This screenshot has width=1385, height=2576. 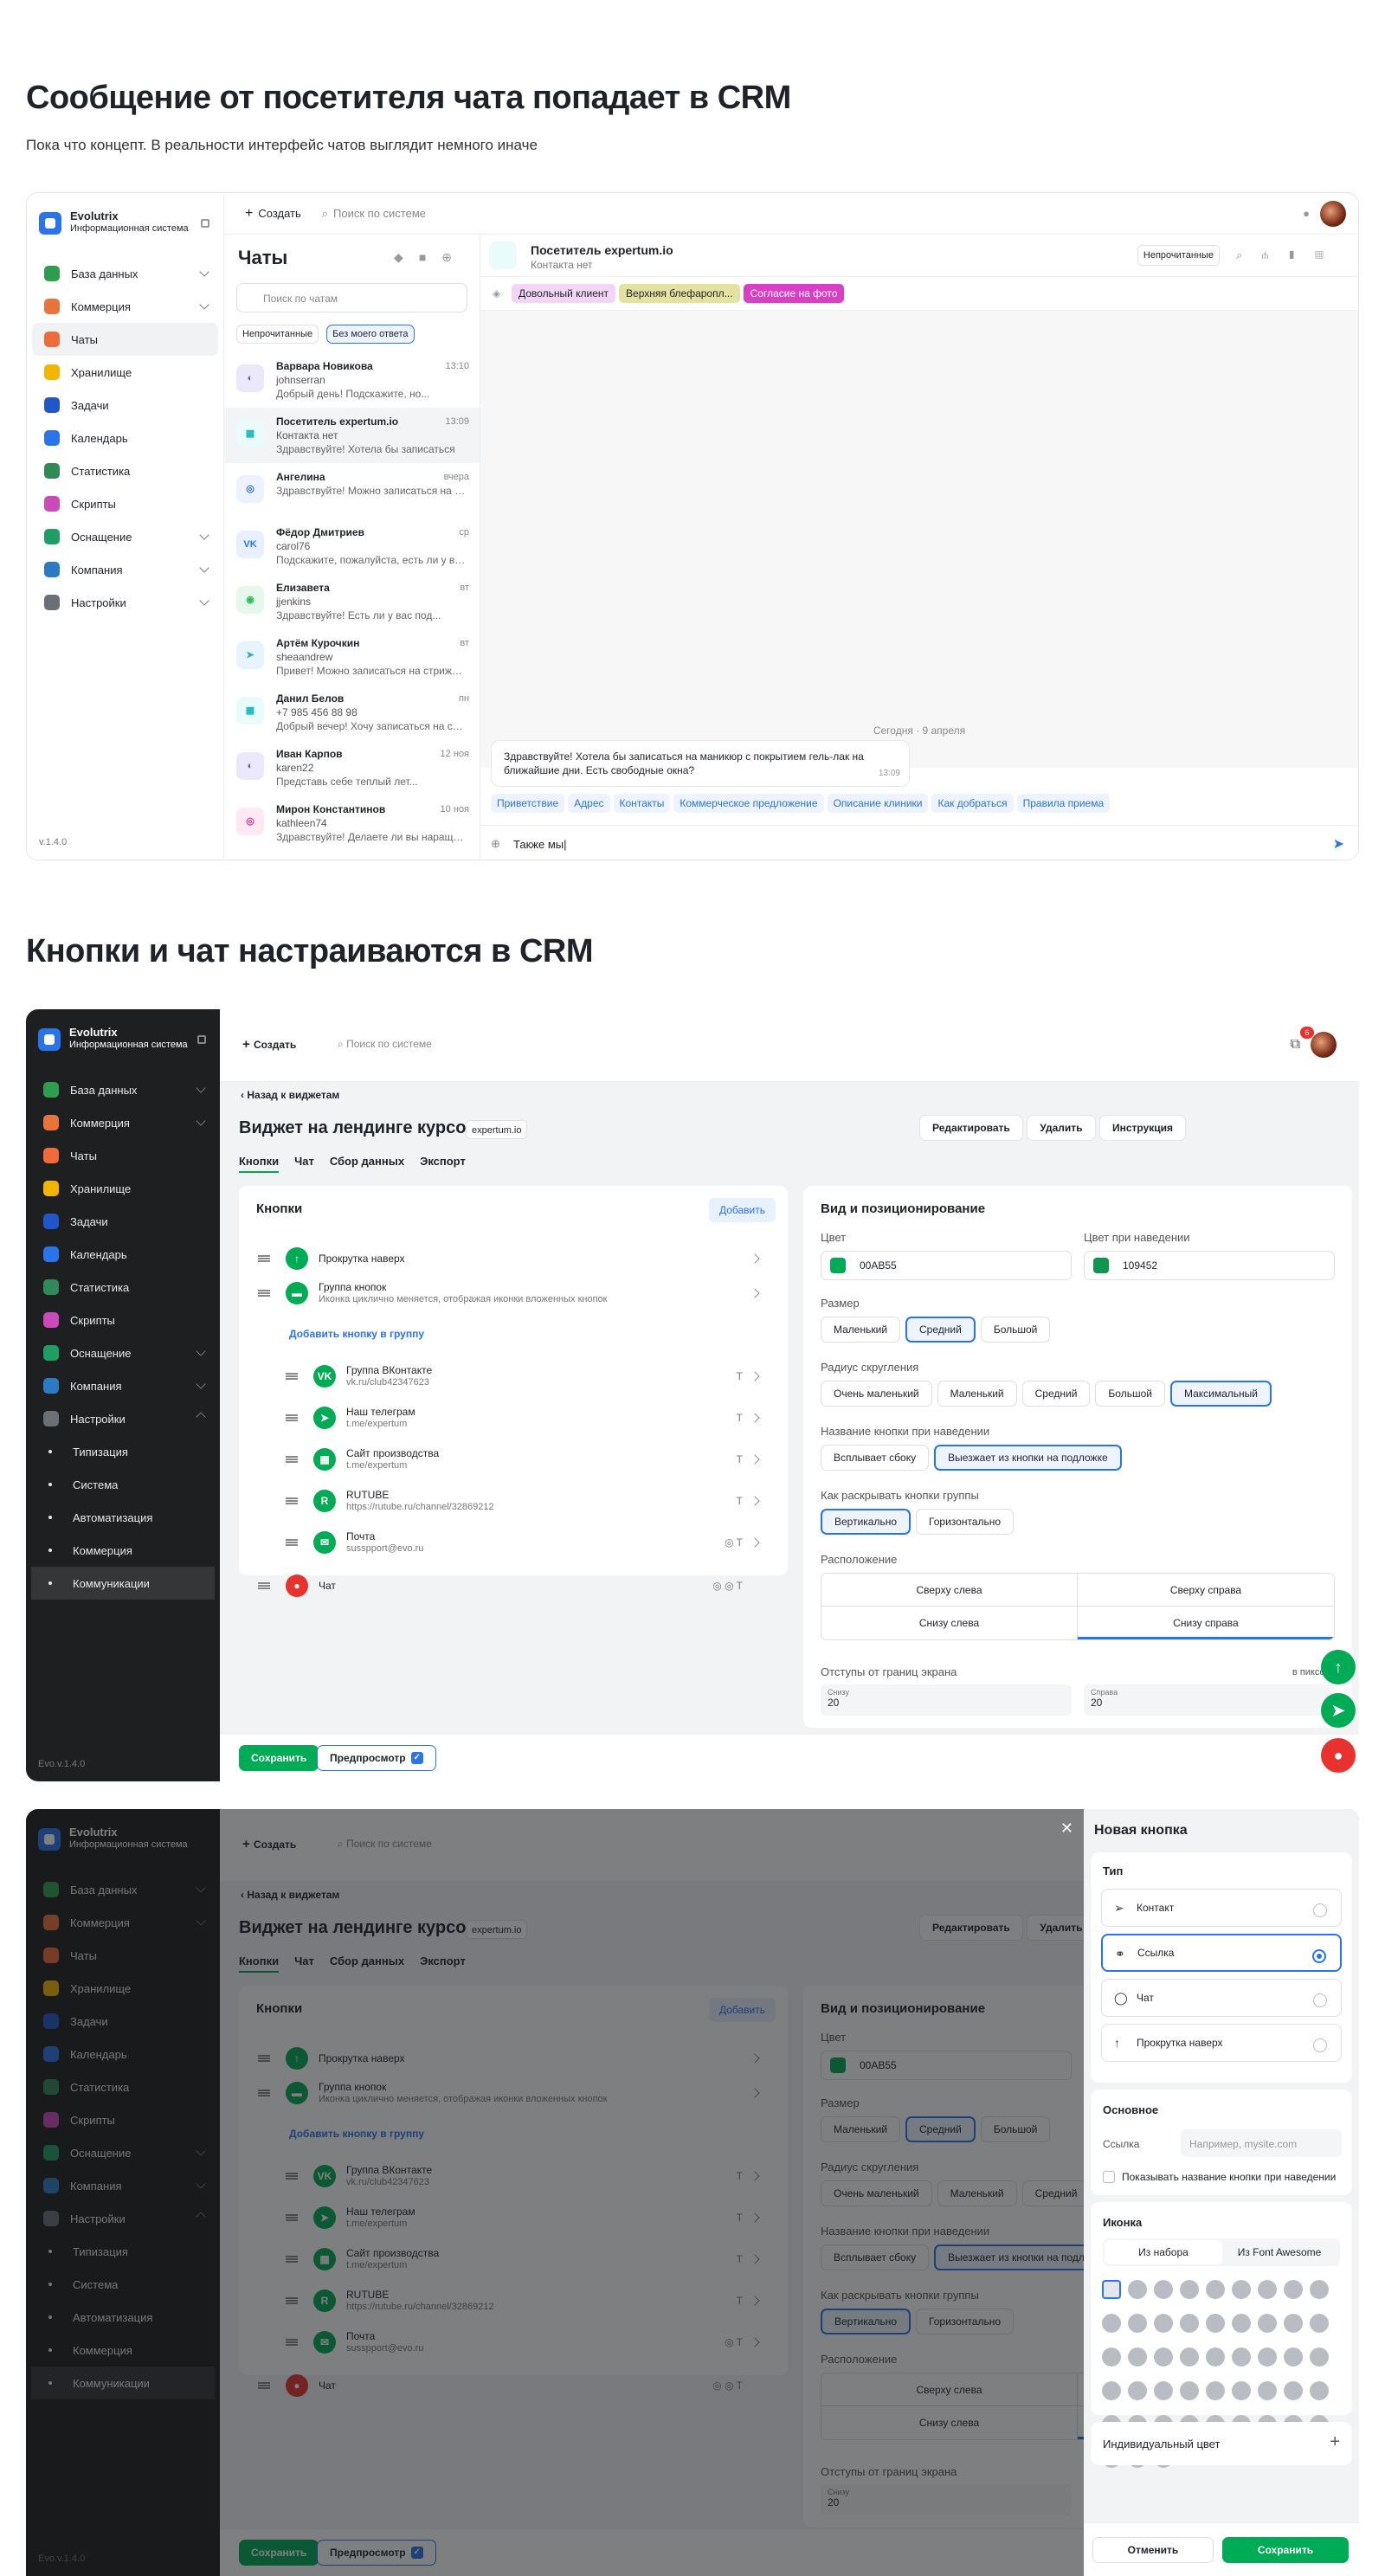 I want to click on edit-button: Редактировать, so click(x=971, y=1128).